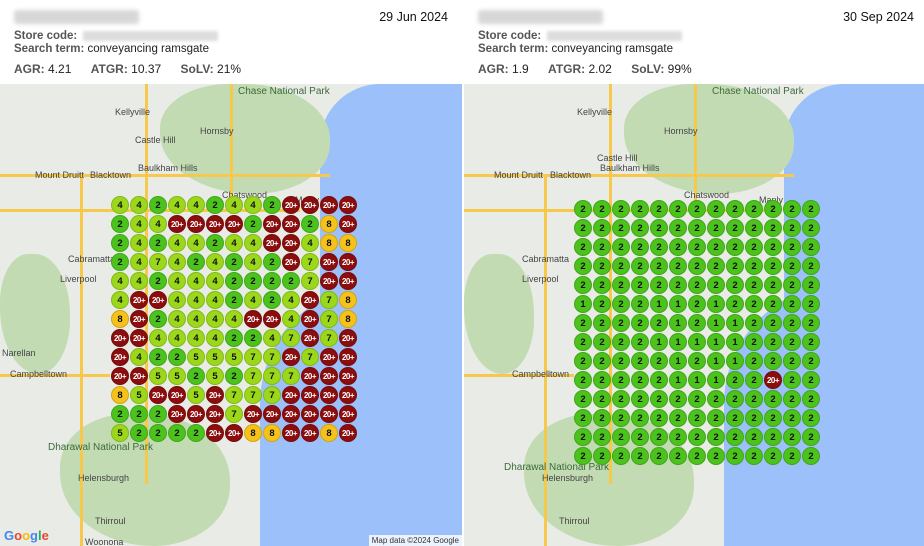 The width and height of the screenshot is (924, 546). What do you see at coordinates (215, 357) in the screenshot?
I see `rank-marker: 5` at bounding box center [215, 357].